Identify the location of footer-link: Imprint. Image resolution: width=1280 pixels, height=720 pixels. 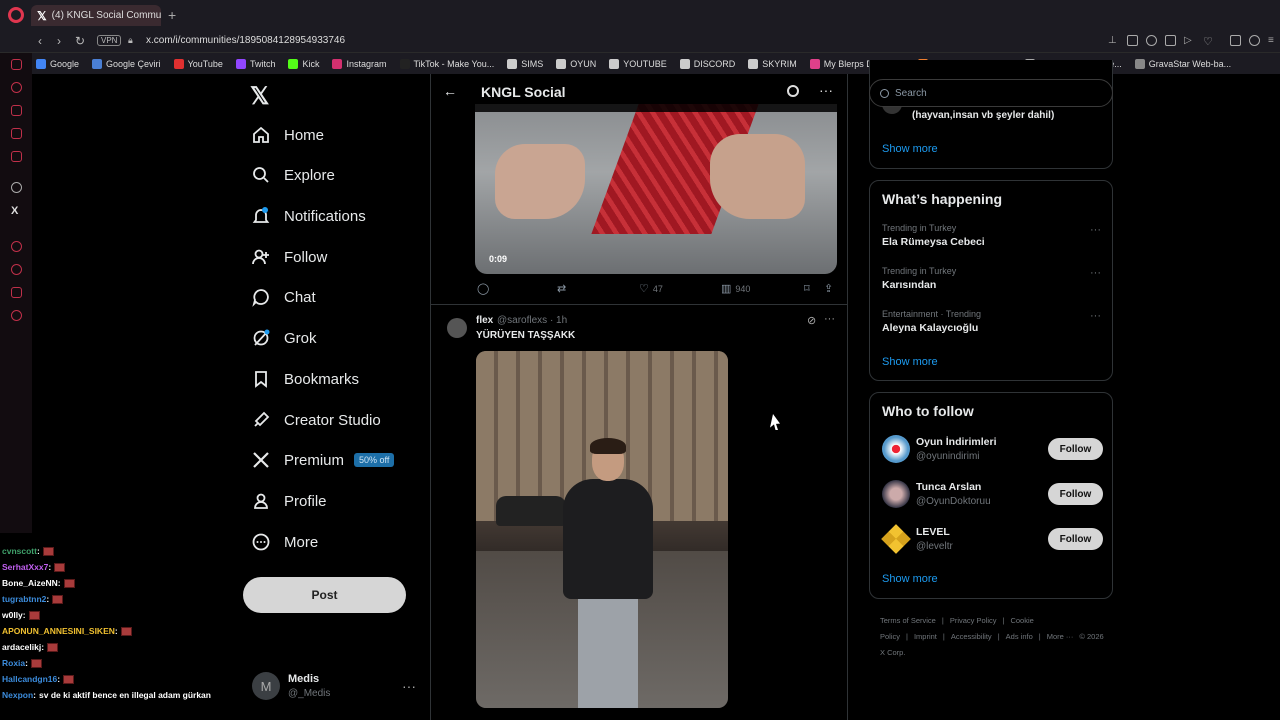
(925, 636).